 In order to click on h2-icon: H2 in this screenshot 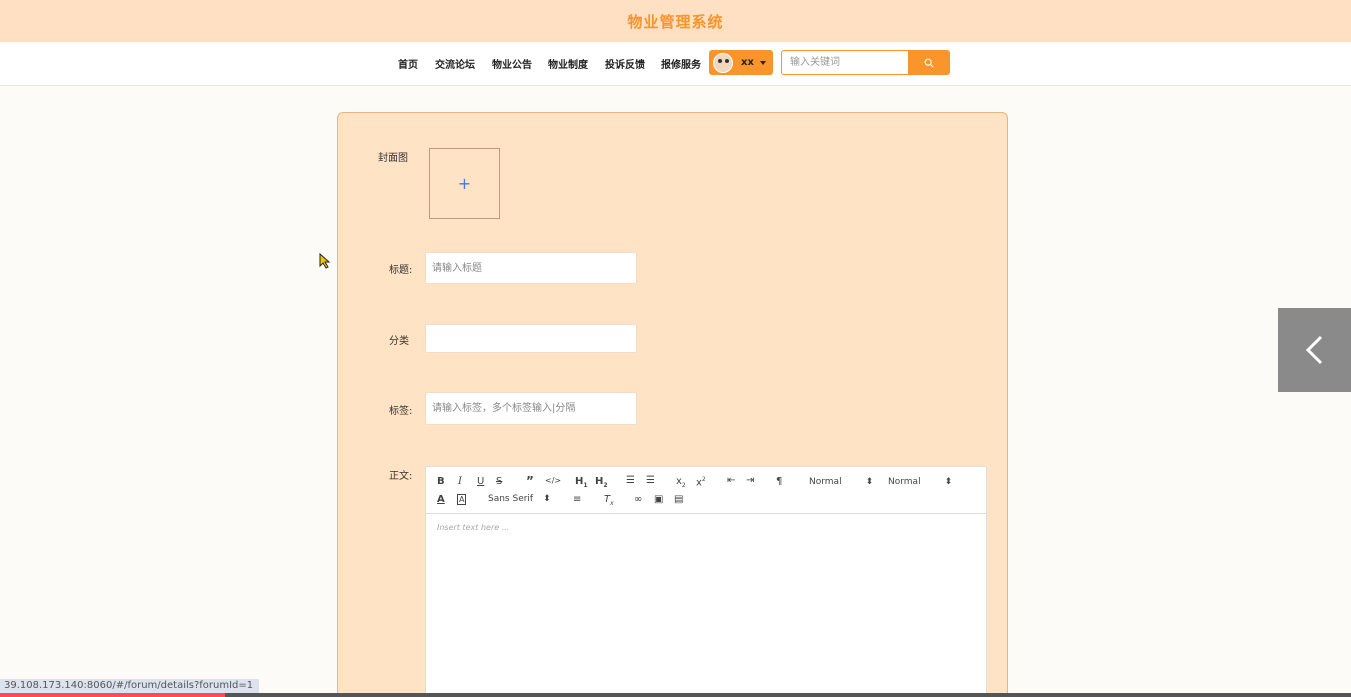, I will do `click(601, 482)`.